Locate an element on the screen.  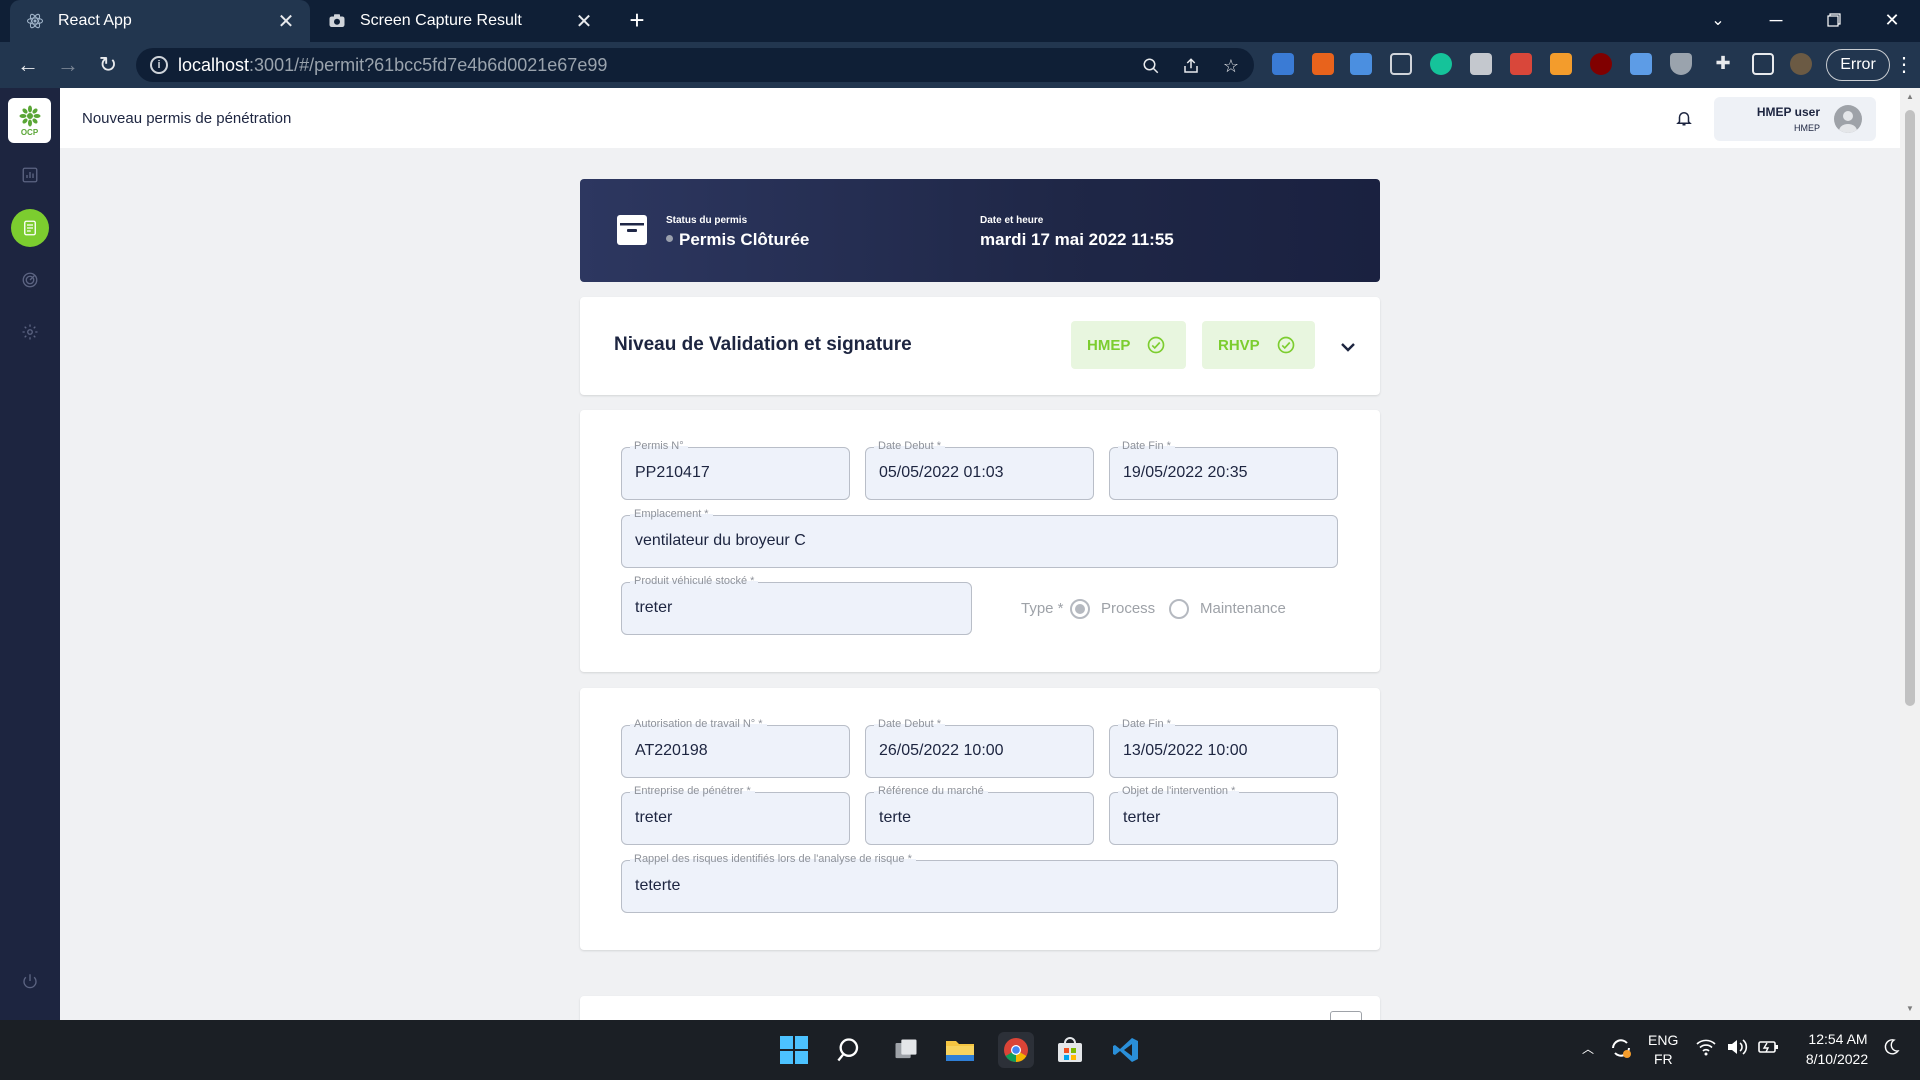
tab-screen-capture: Screen Capture Result ✕ is located at coordinates (460, 21).